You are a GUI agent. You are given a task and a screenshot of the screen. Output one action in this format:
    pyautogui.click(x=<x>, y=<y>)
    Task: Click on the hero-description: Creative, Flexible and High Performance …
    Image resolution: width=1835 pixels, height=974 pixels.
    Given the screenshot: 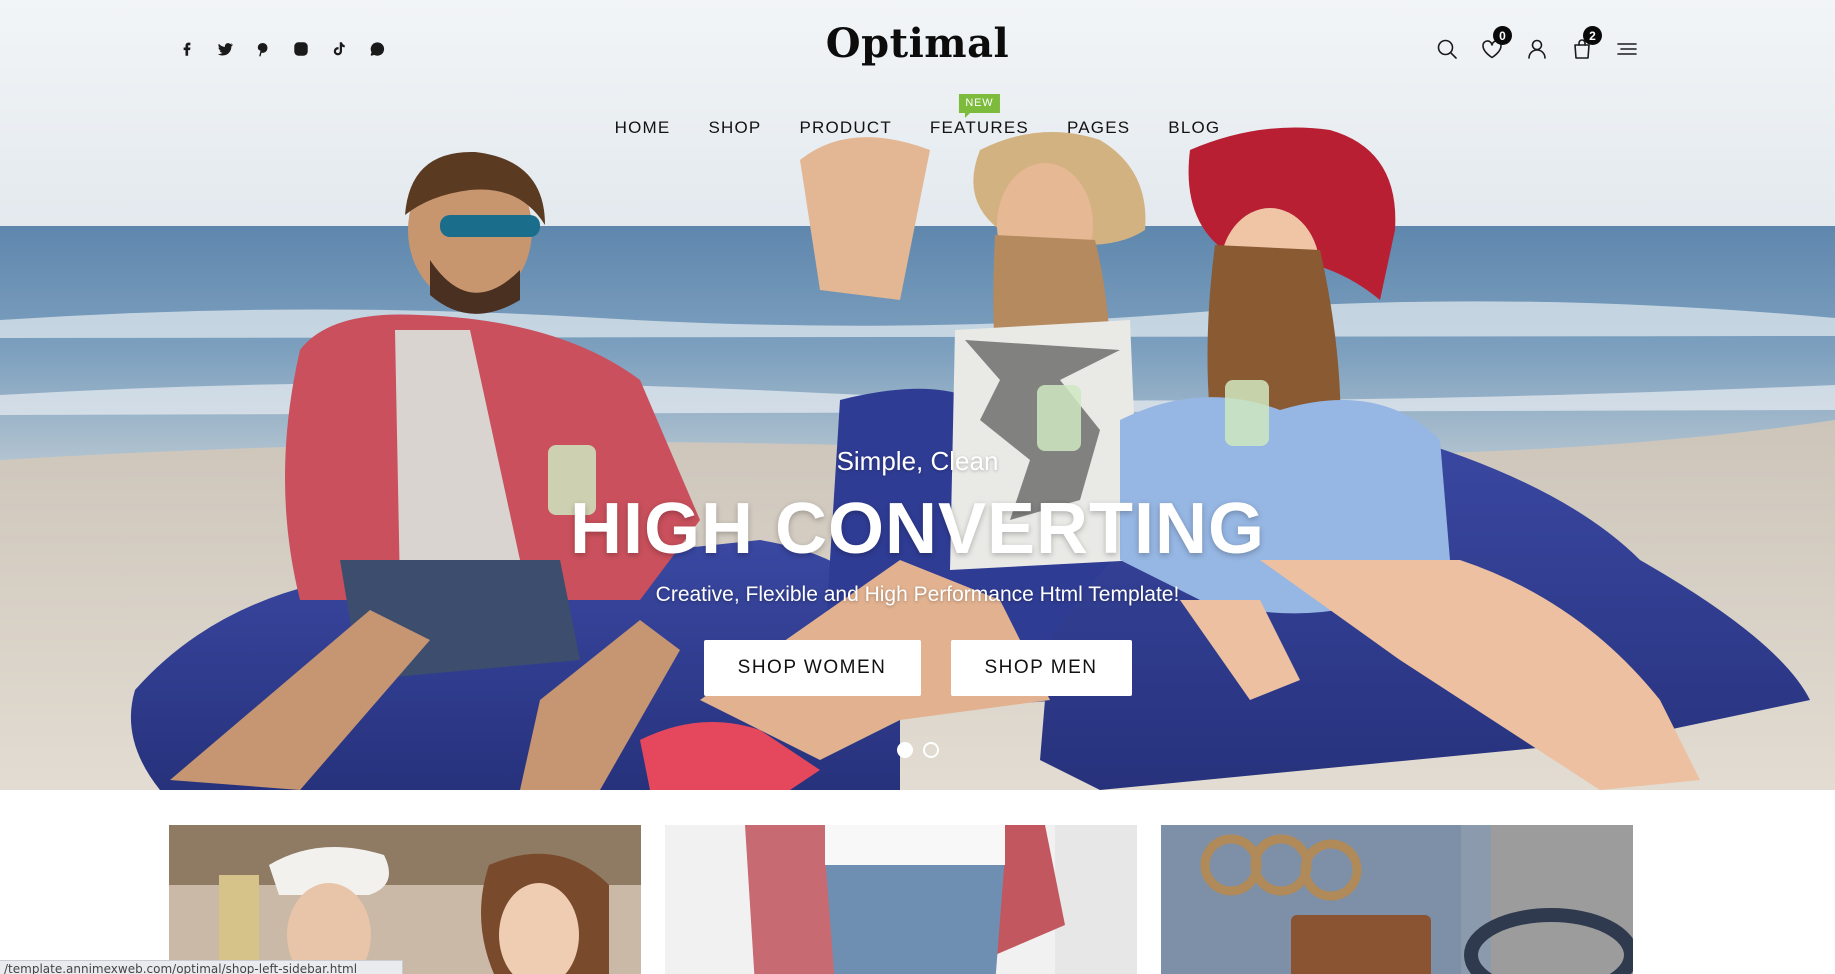 What is the action you would take?
    pyautogui.click(x=917, y=594)
    